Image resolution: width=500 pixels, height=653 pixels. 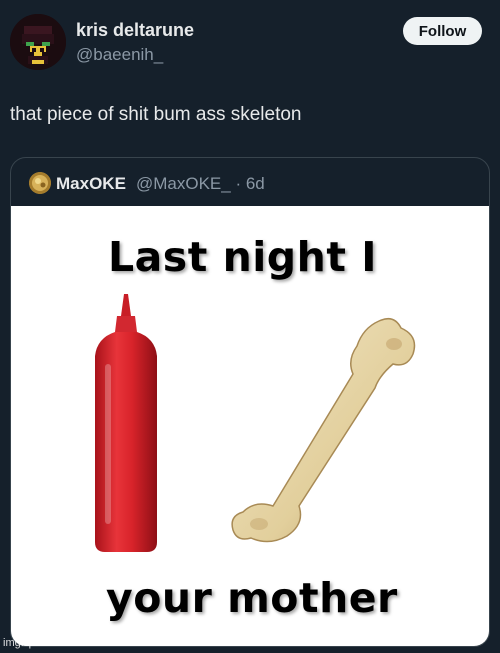 I want to click on meme-bottom-text: your mother, so click(x=252, y=598).